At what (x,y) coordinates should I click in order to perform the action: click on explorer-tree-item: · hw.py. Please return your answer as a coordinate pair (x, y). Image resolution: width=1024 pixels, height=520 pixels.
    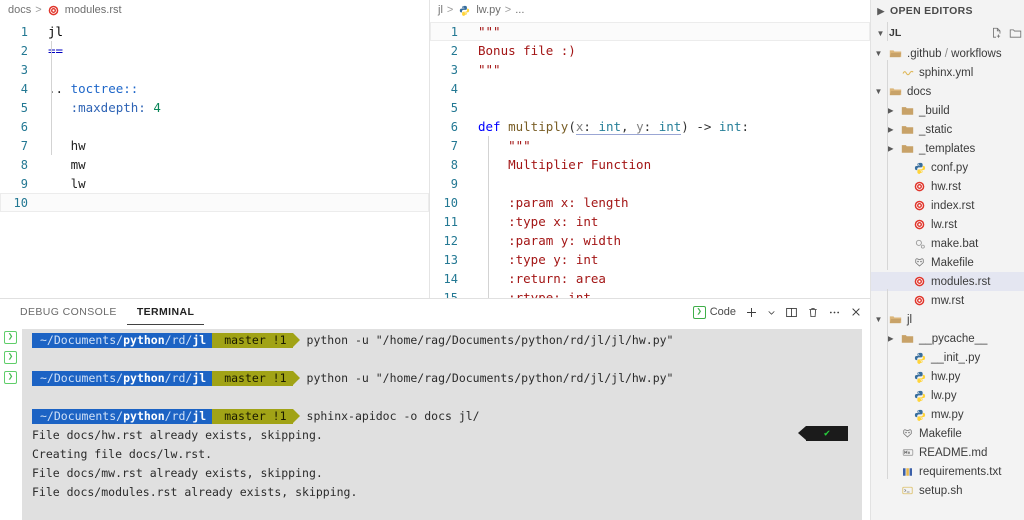
    Looking at the image, I should click on (947, 376).